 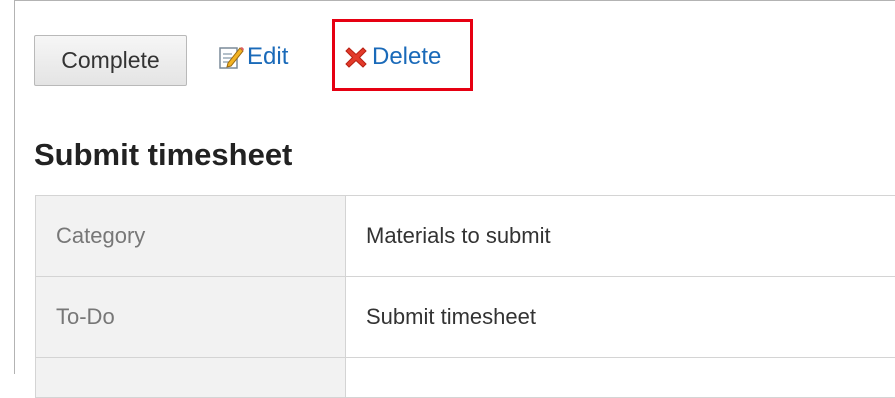 I want to click on edit-label: Edit, so click(x=267, y=57).